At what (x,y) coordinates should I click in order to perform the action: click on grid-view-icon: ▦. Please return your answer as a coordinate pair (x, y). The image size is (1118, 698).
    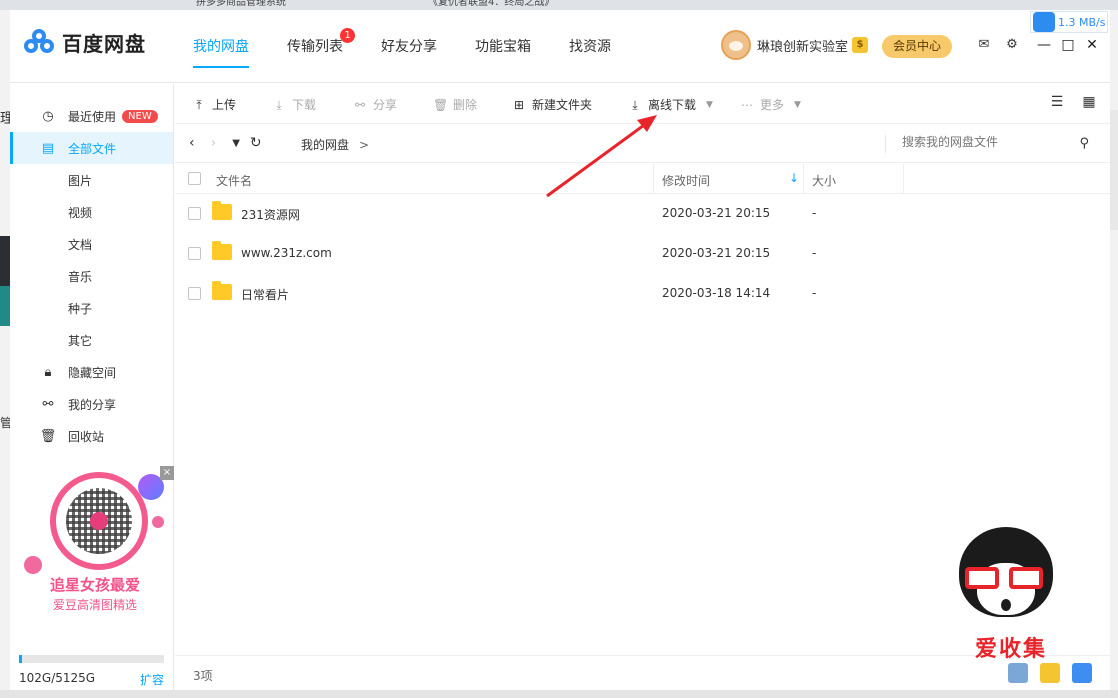
    Looking at the image, I should click on (1089, 103).